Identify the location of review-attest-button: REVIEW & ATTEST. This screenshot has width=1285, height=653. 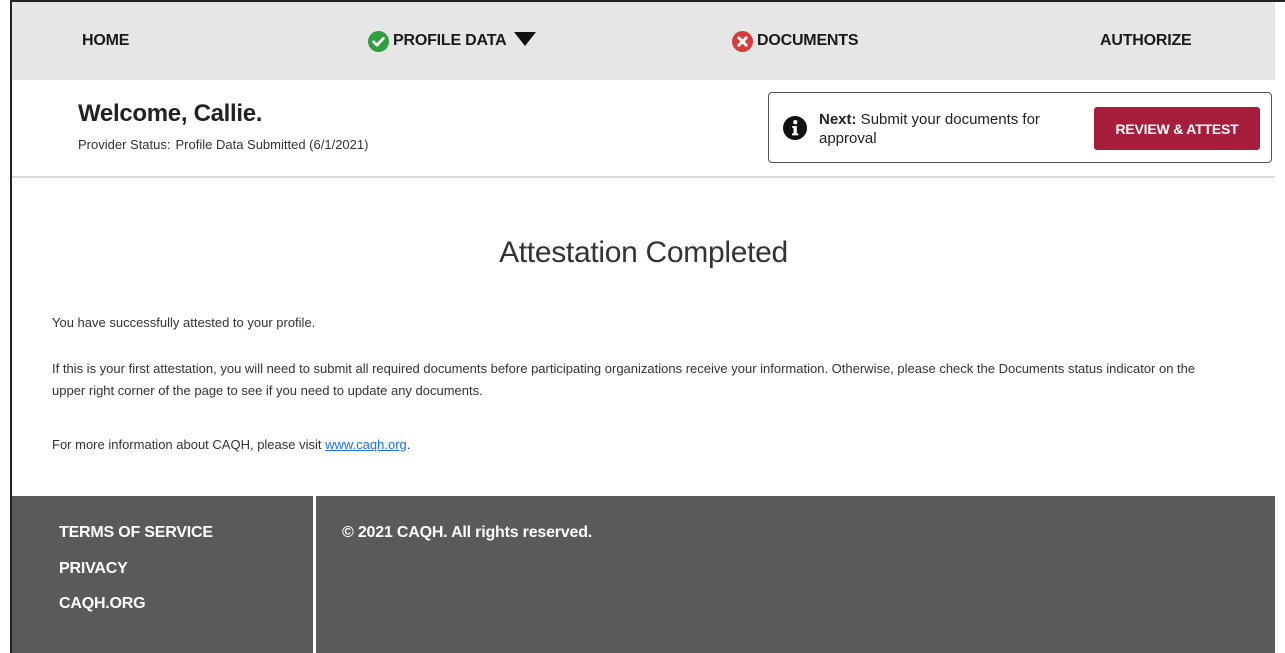
(1177, 128).